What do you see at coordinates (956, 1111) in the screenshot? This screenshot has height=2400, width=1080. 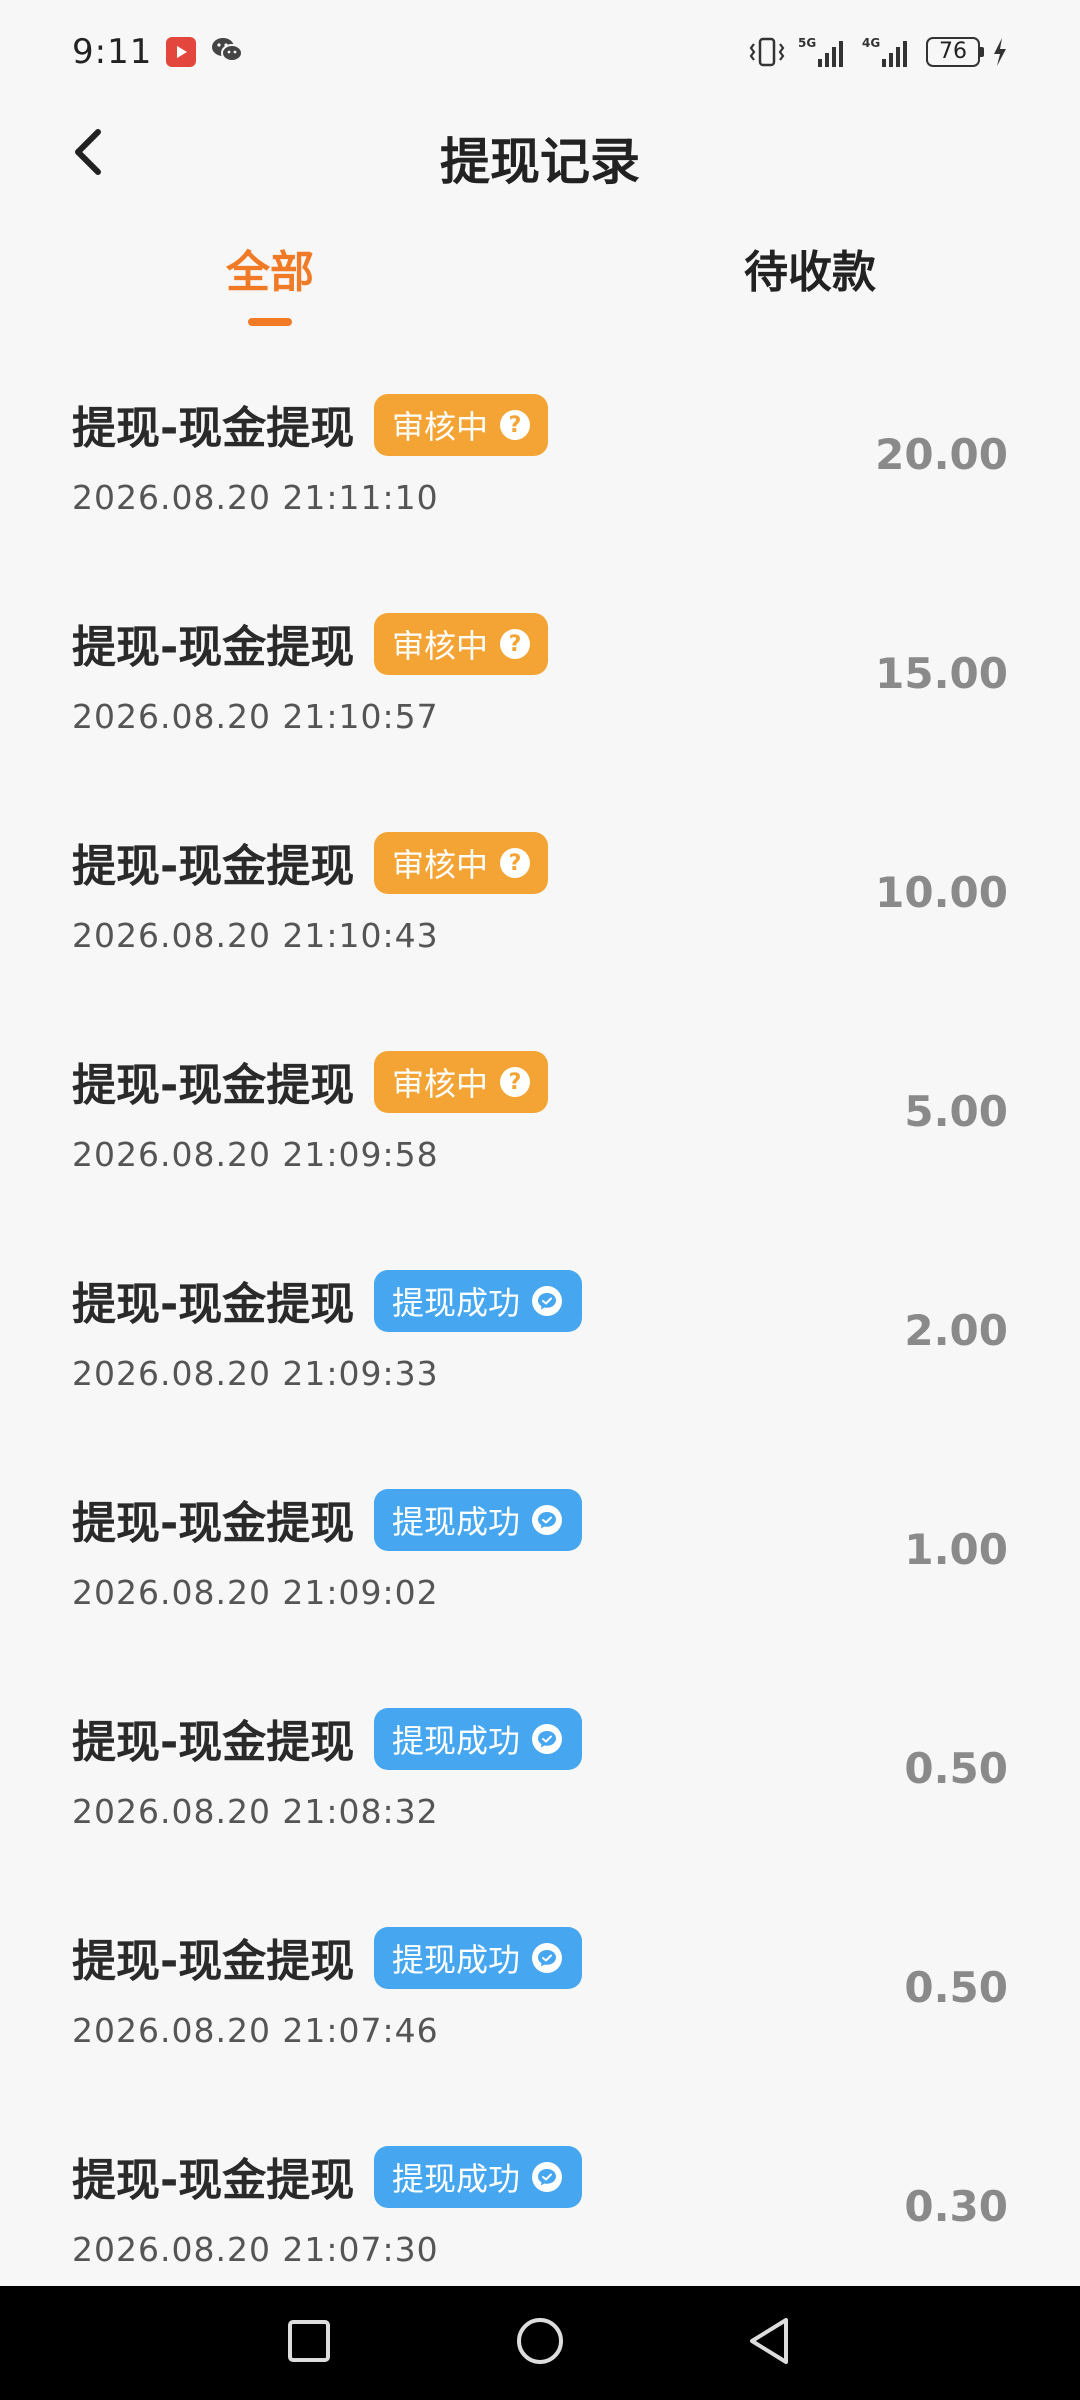 I see `record-amount: 5.00` at bounding box center [956, 1111].